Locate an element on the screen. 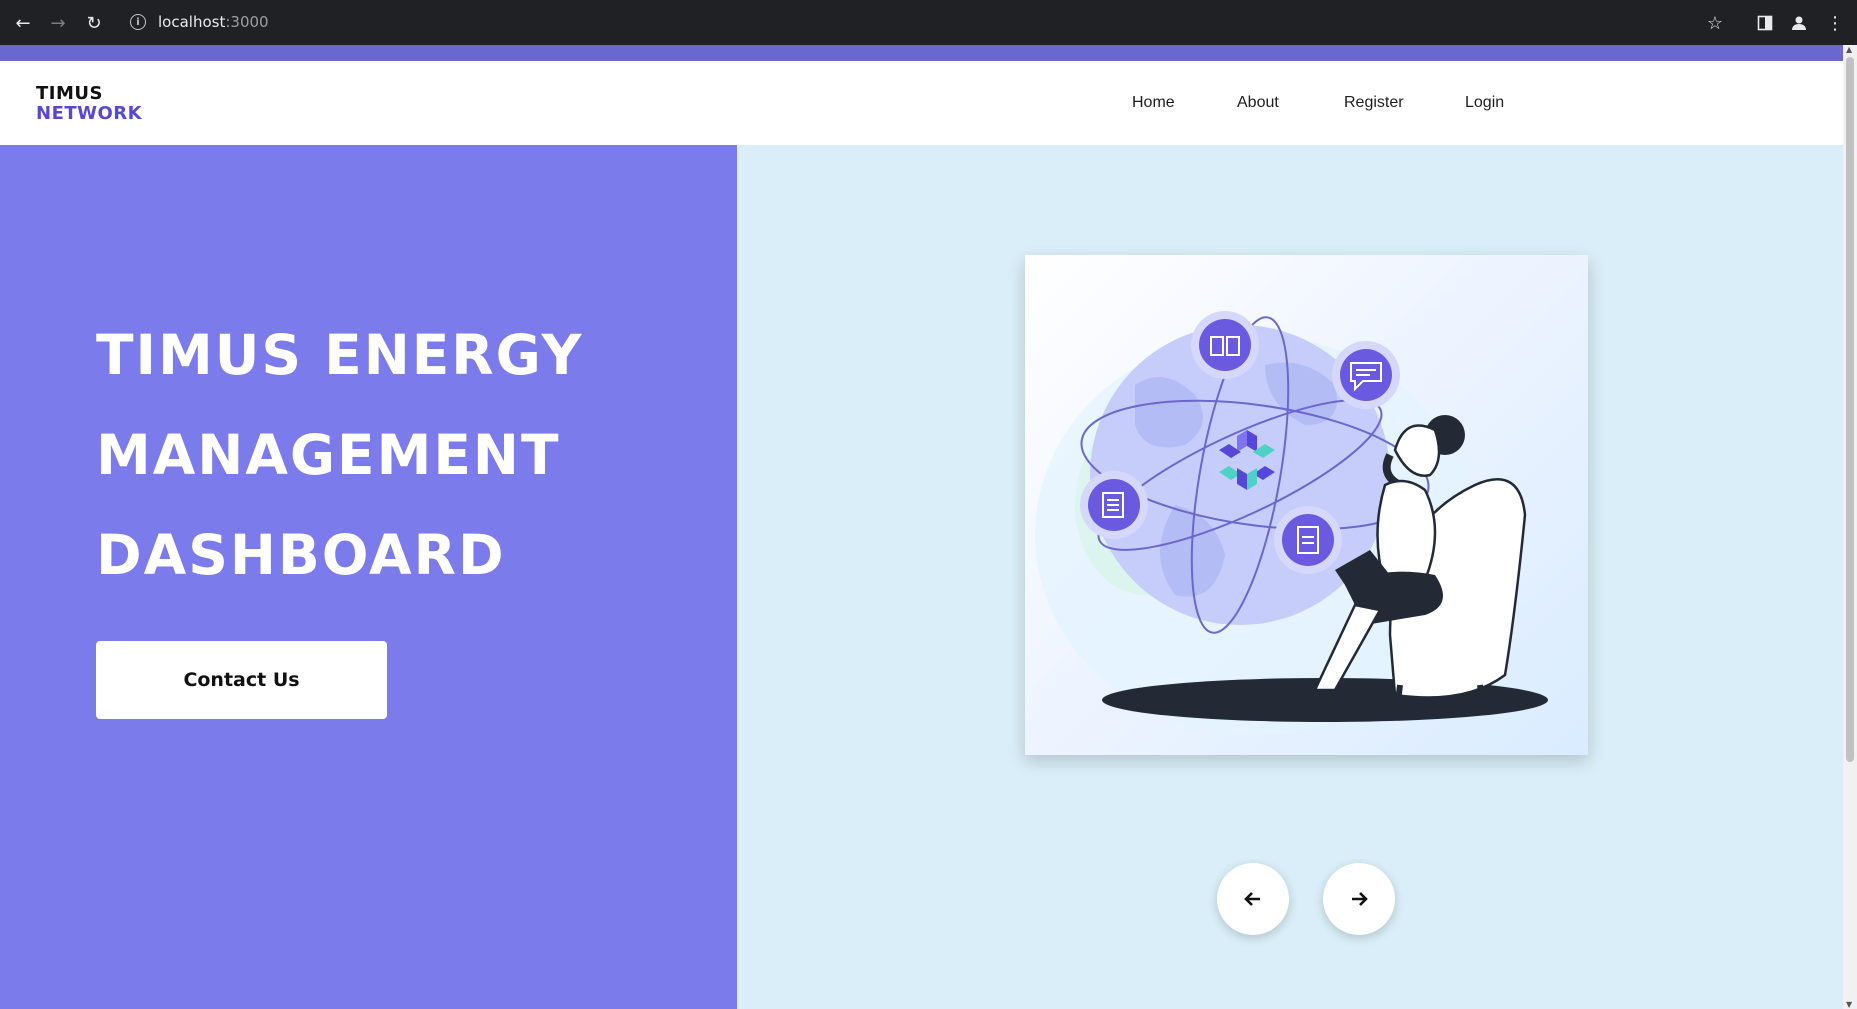 Image resolution: width=1857 pixels, height=1009 pixels. arrow-right-icon is located at coordinates (1360, 899).